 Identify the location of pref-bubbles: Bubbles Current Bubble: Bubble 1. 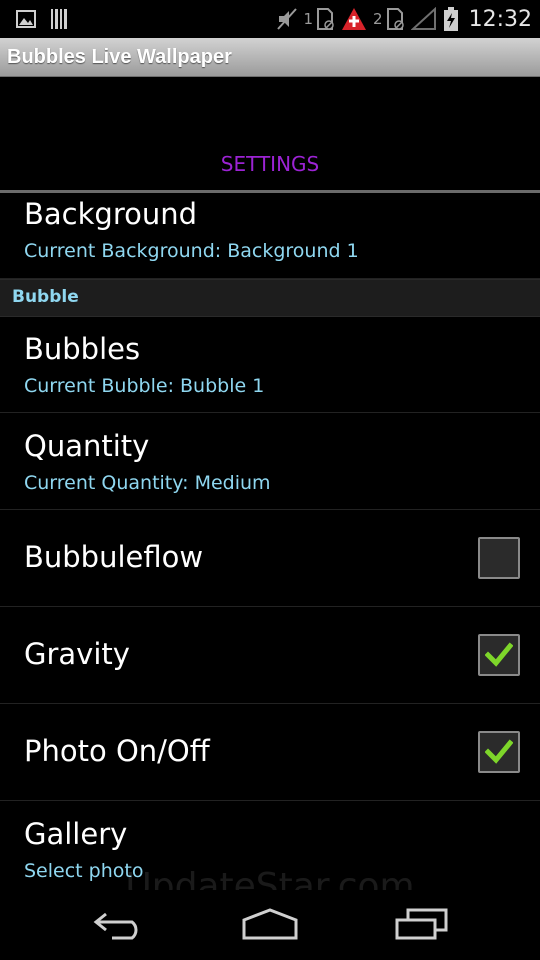
(270, 364).